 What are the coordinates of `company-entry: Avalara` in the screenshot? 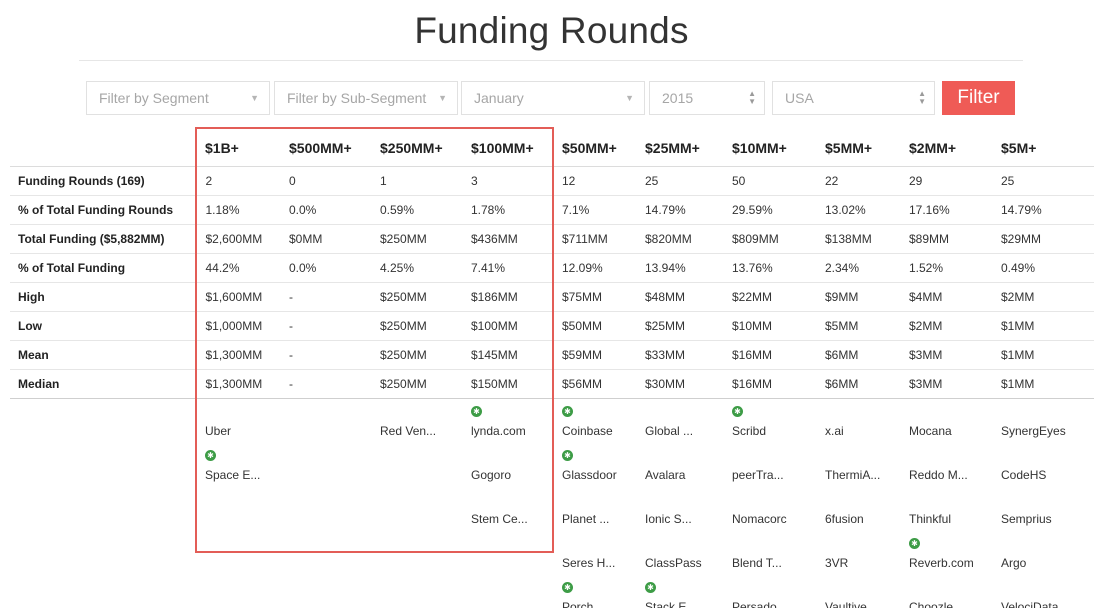 It's located at (688, 468).